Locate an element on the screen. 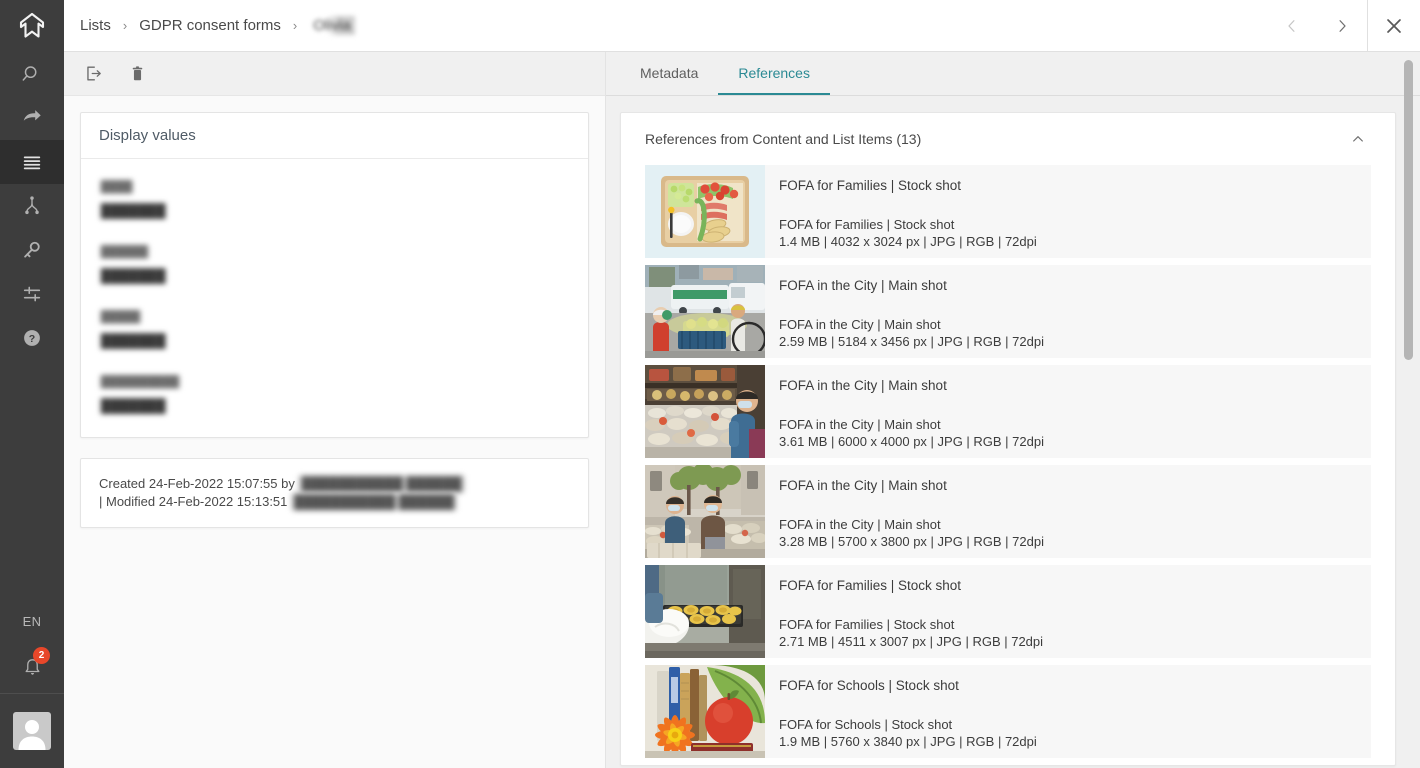 The height and width of the screenshot is (768, 1420). sidebar-item-help: ? is located at coordinates (32, 338).